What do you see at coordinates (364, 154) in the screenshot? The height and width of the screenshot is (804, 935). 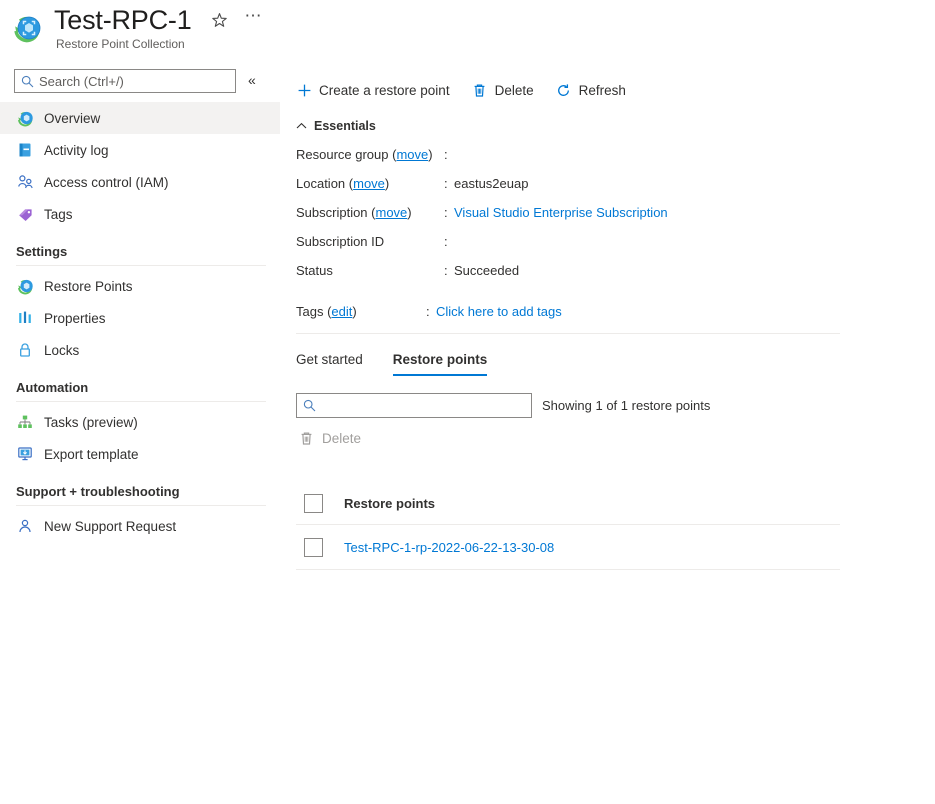 I see `essentials-label: Resource group (move)` at bounding box center [364, 154].